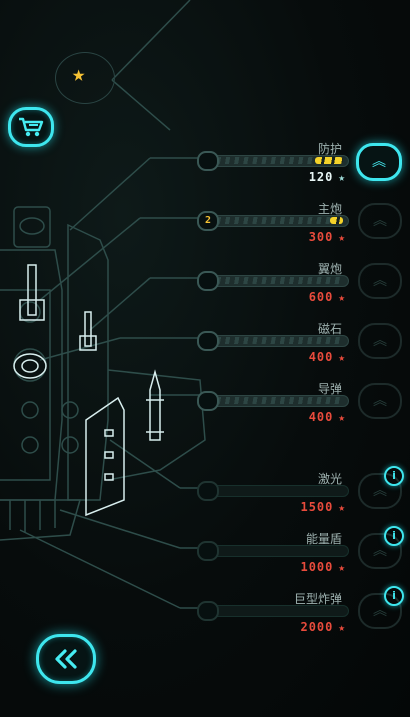 This screenshot has width=410, height=717. I want to click on cost-value: 1000, so click(317, 567).